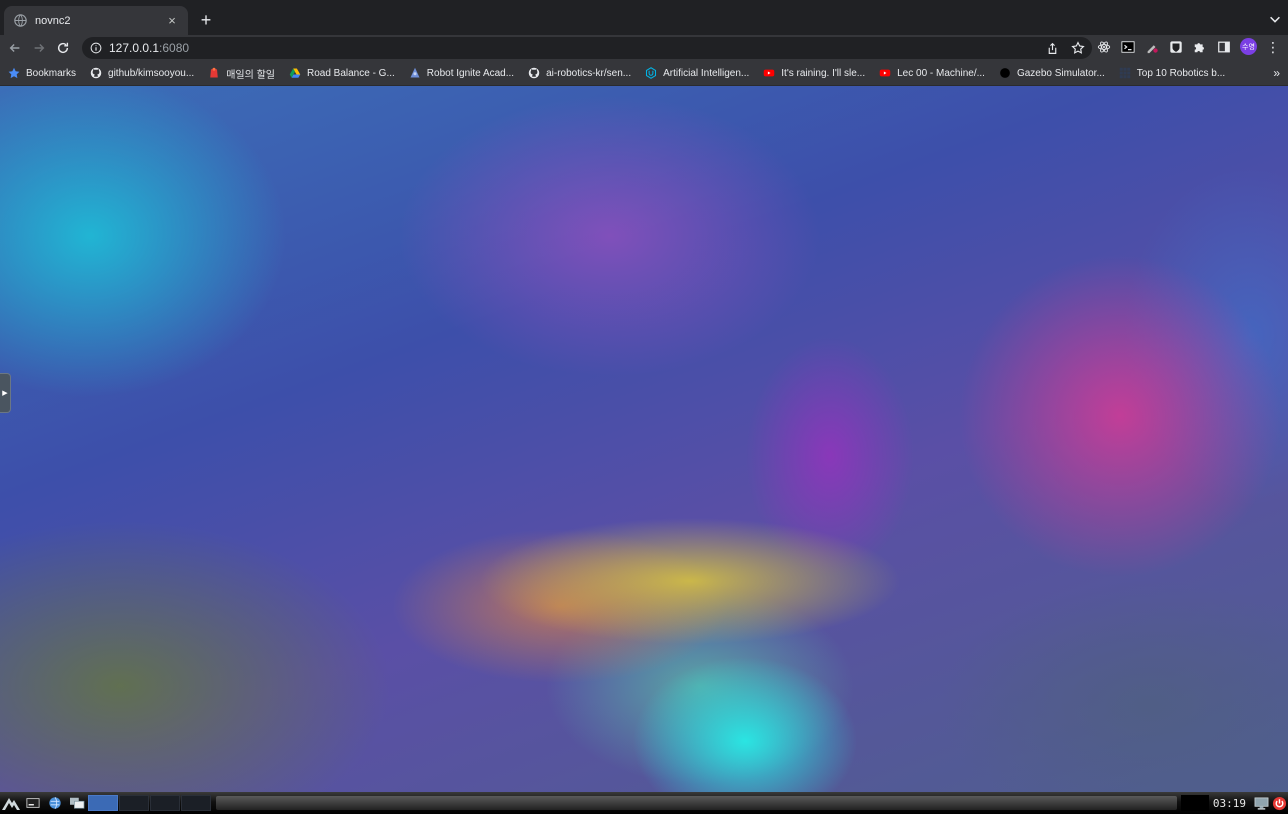  Describe the element at coordinates (39, 48) in the screenshot. I see `forward-arrow-icon` at that location.